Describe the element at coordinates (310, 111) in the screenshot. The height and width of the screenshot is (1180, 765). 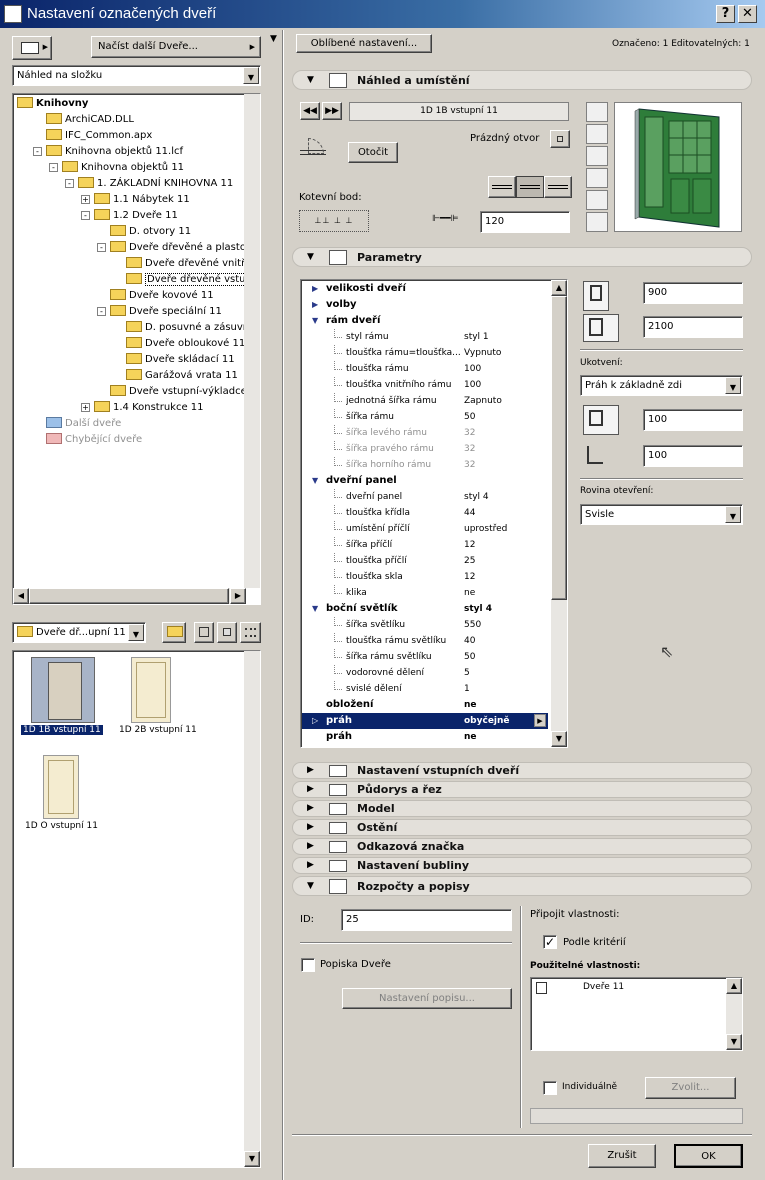
I see `prev-object-button: ◀◀` at that location.